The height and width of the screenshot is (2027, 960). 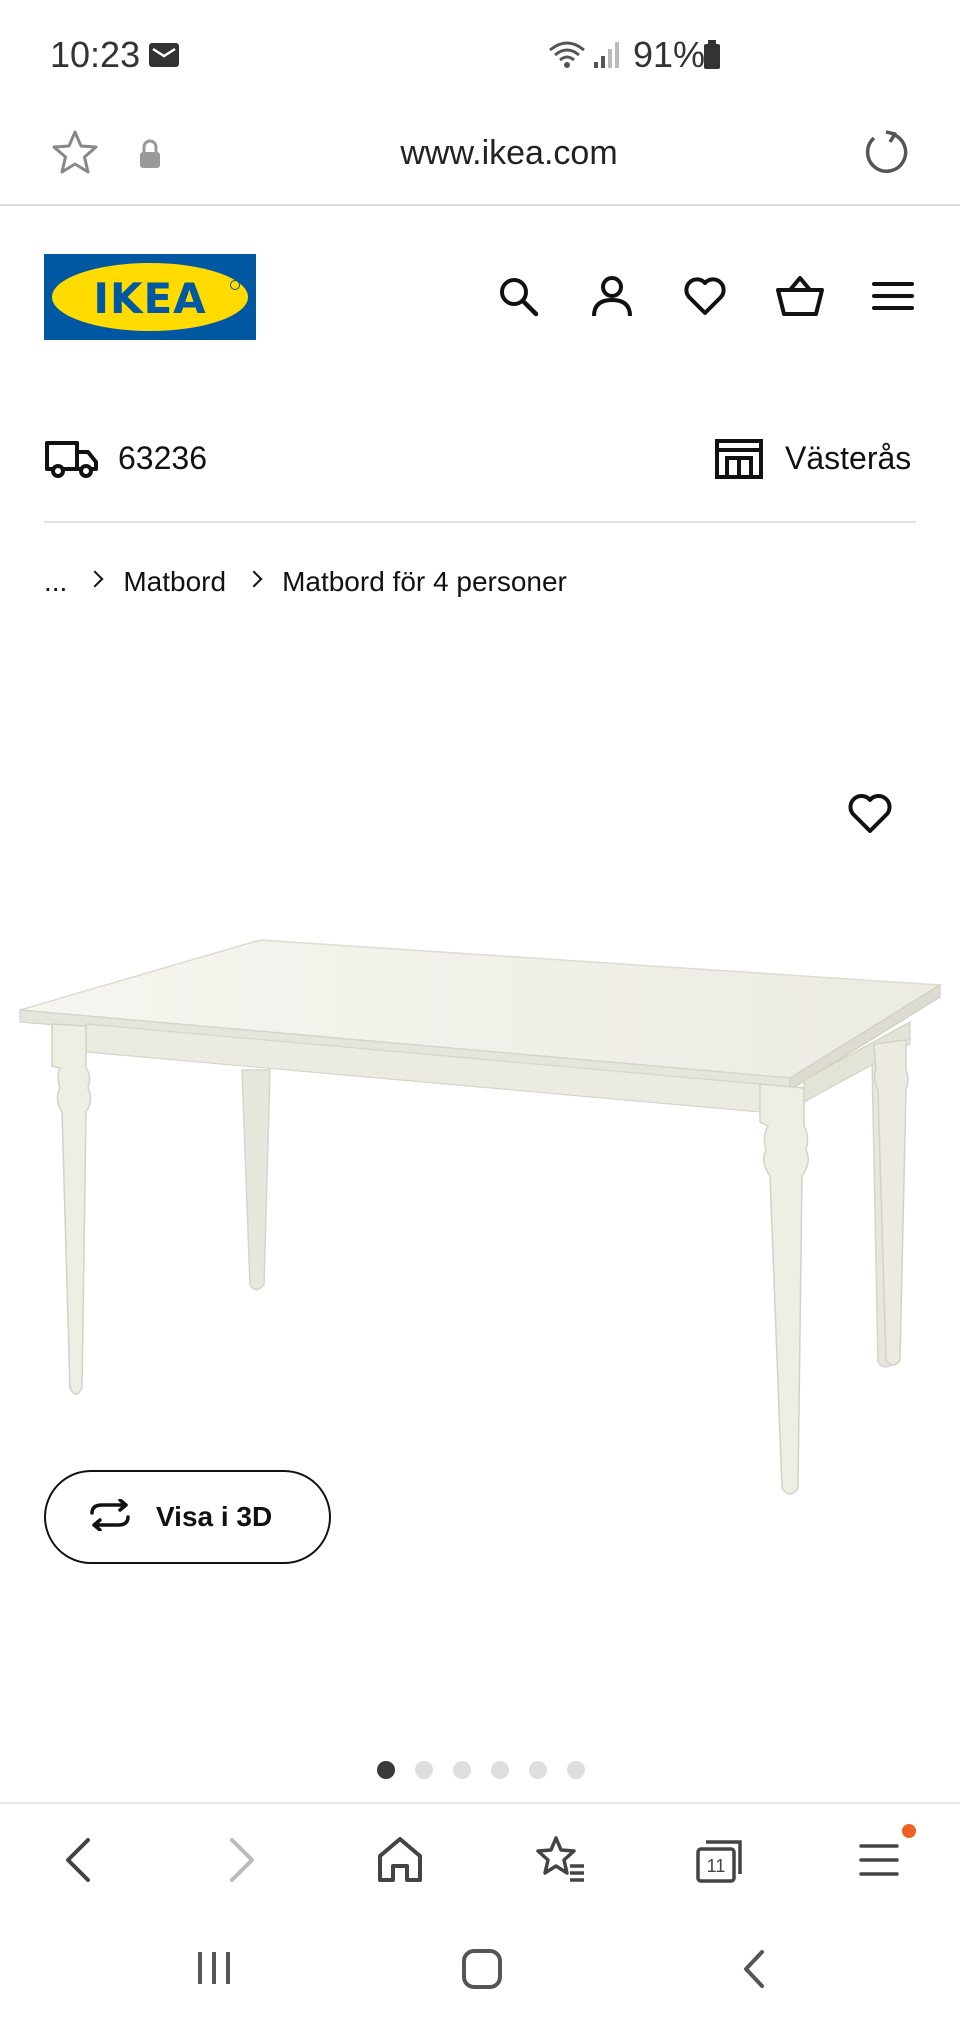 I want to click on favorite-heart-icon, so click(x=870, y=815).